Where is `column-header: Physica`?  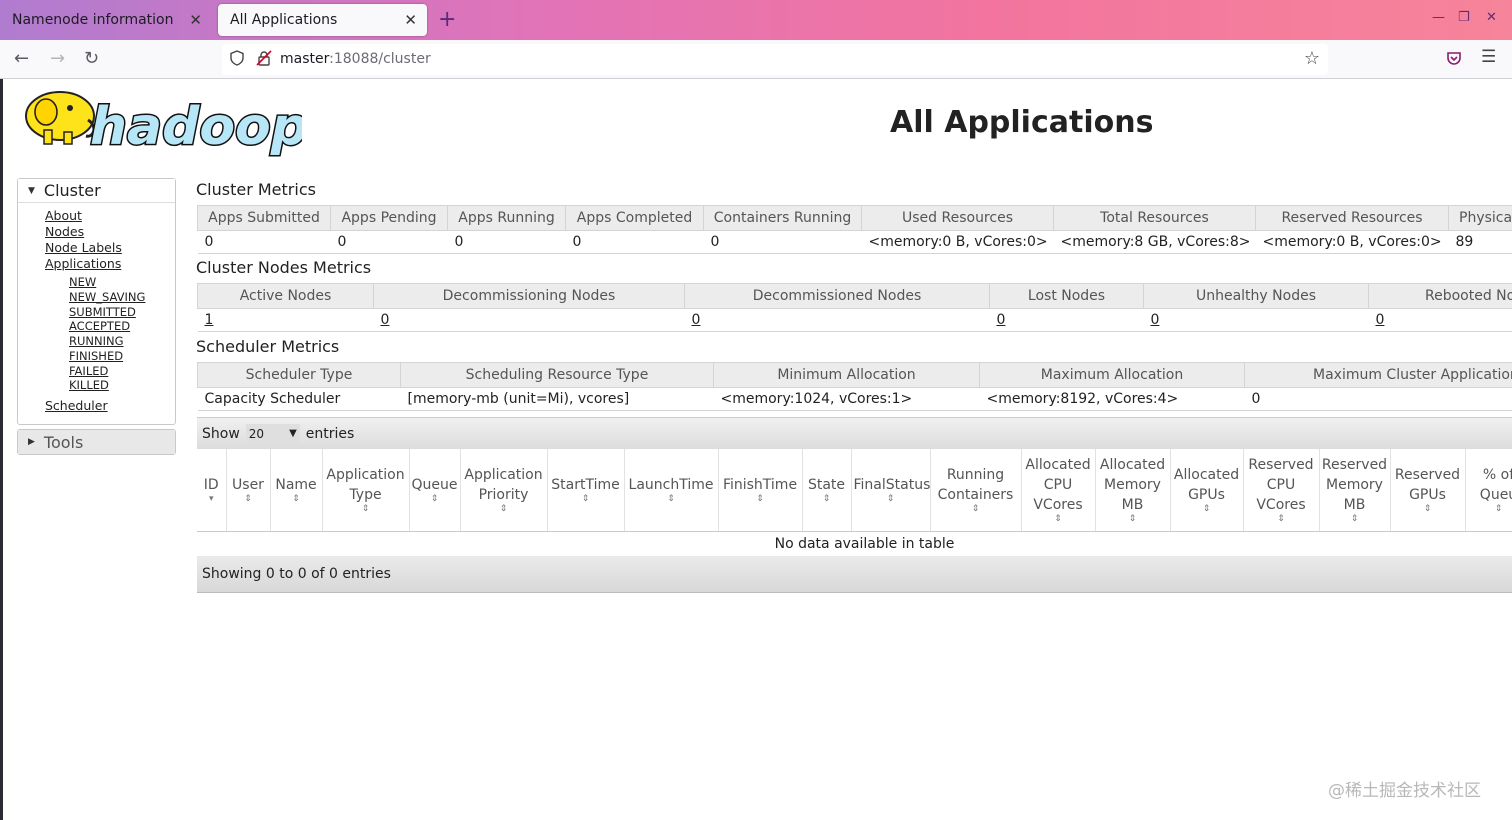
column-header: Physica is located at coordinates (1480, 218).